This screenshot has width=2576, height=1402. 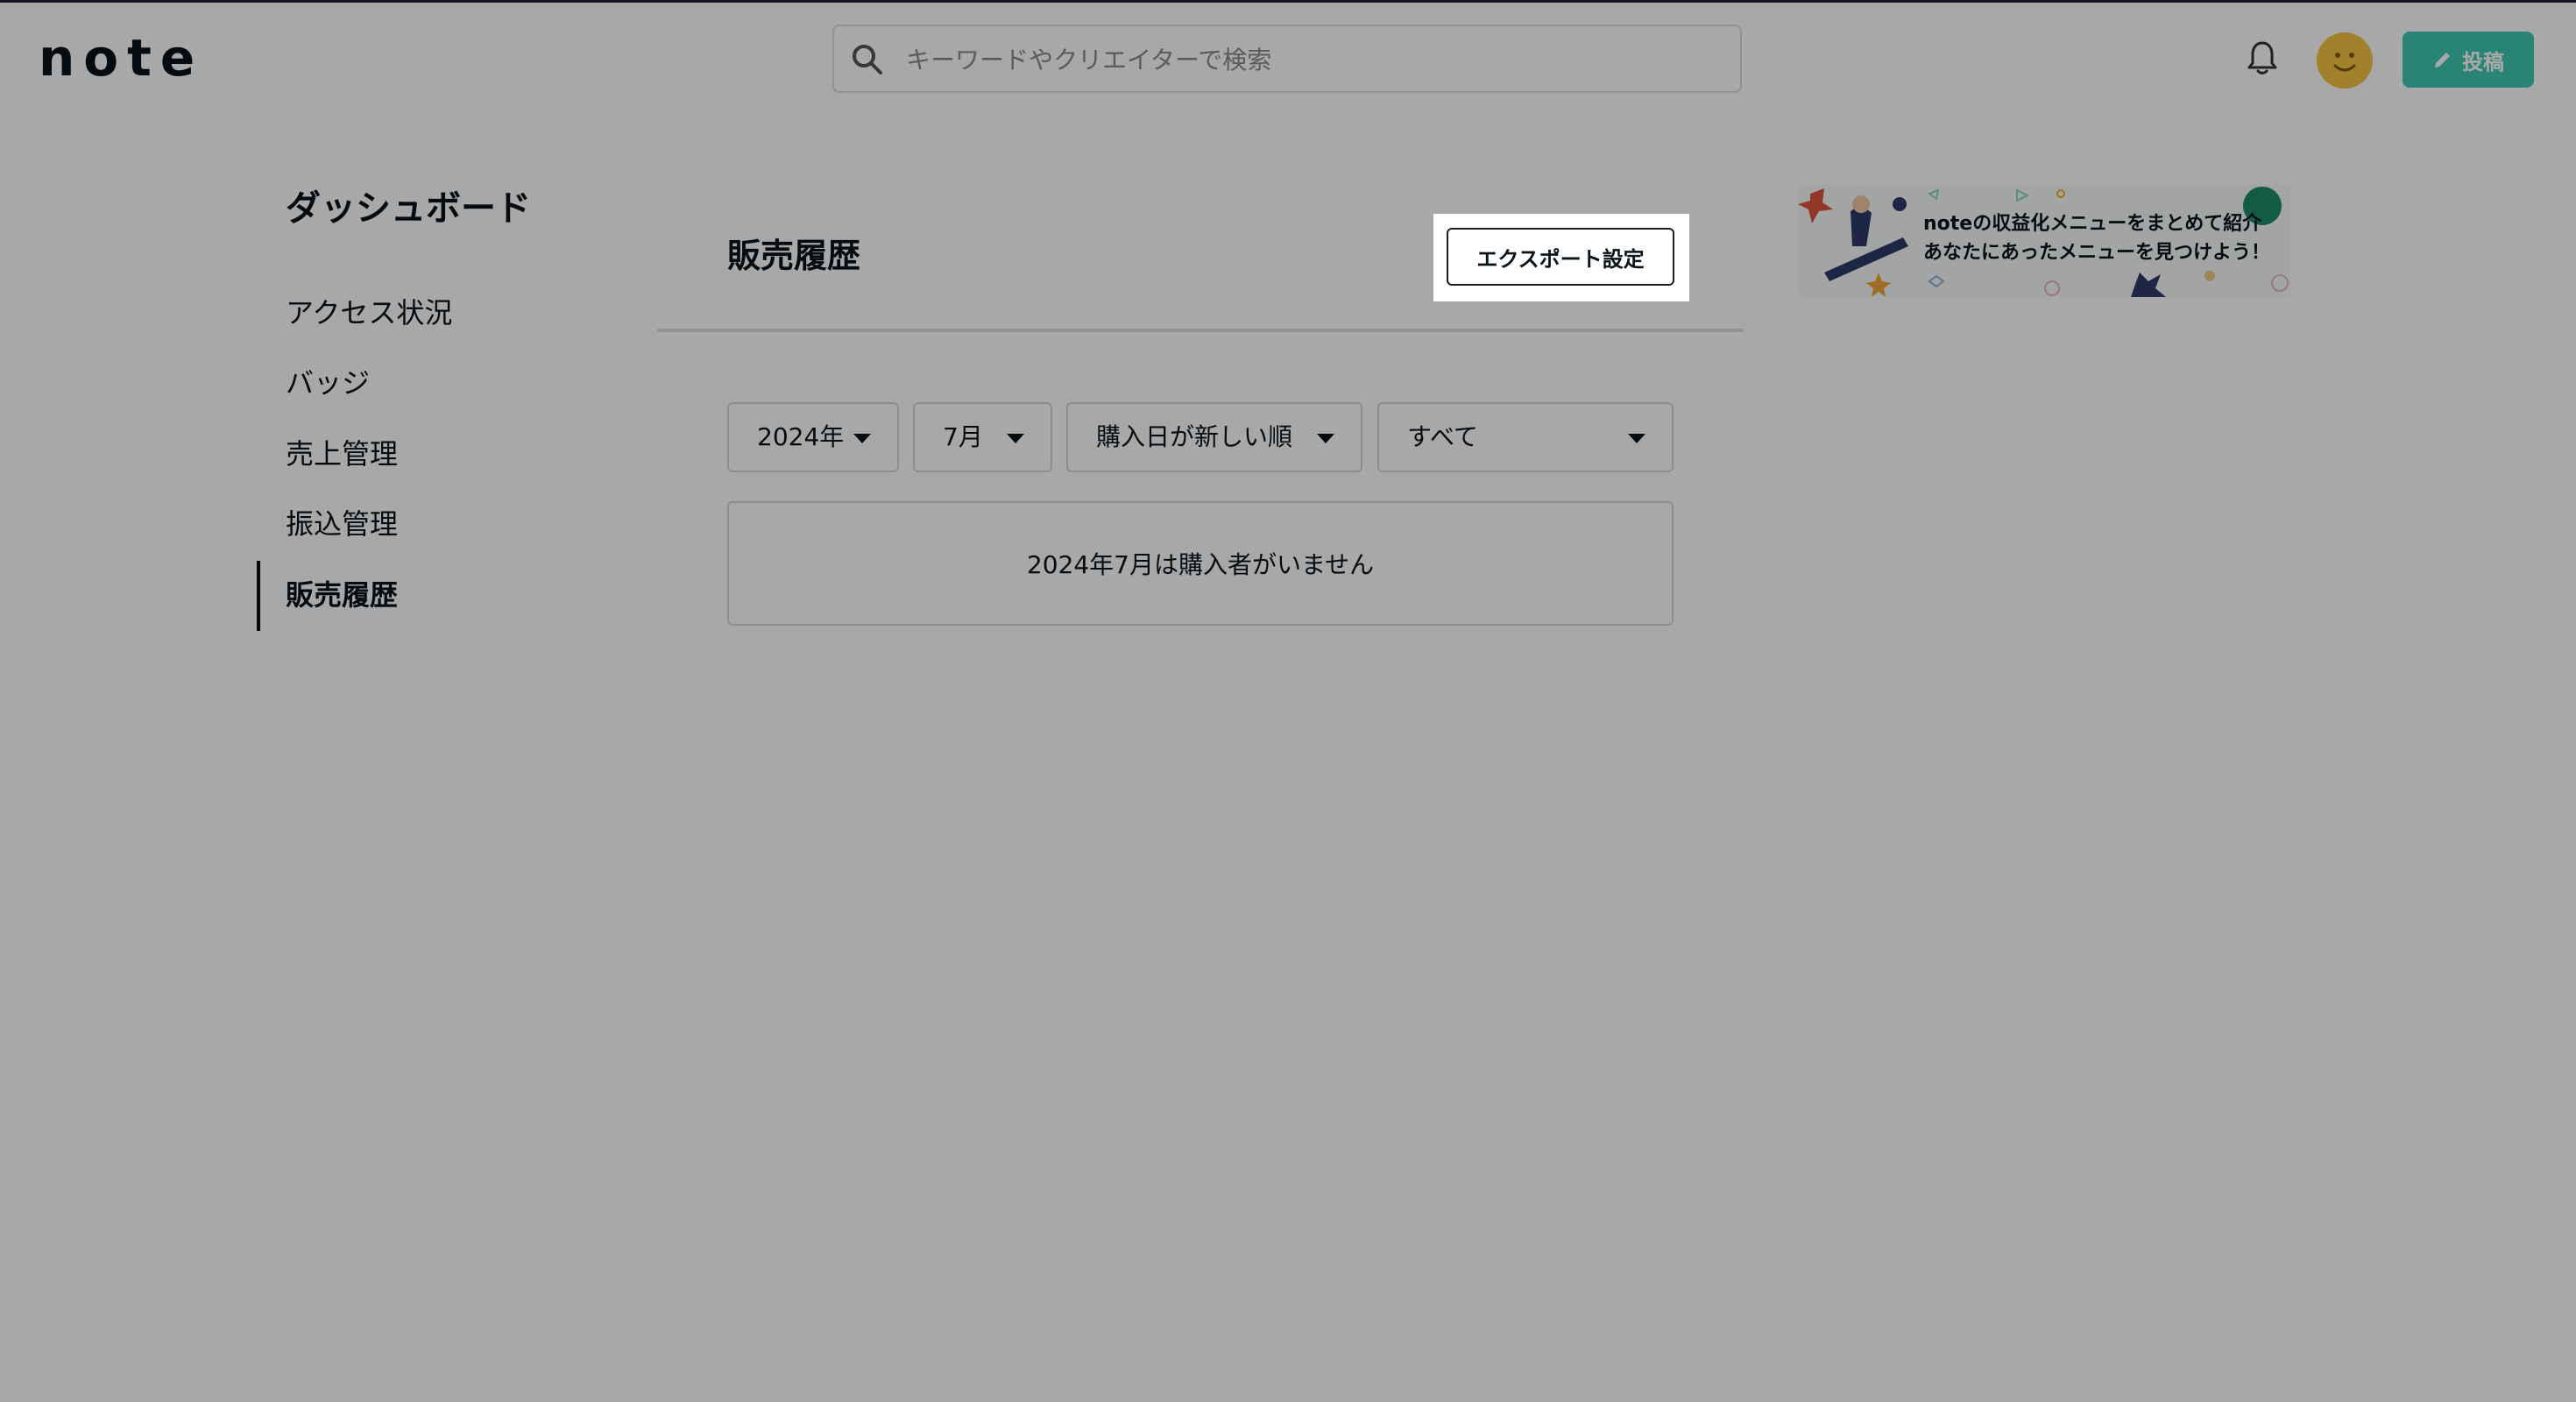 I want to click on avatar, so click(x=2345, y=61).